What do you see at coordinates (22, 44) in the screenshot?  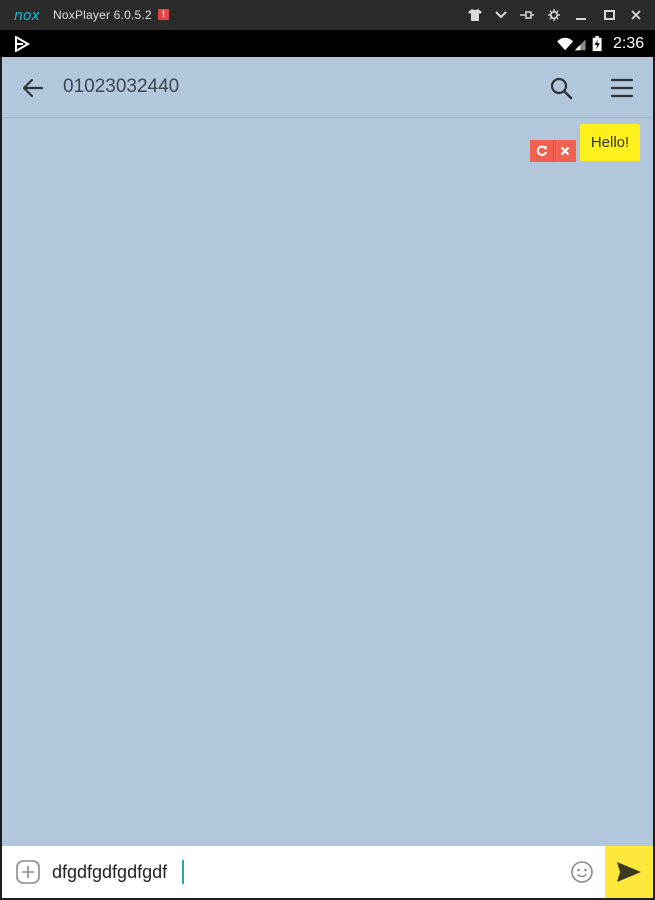 I see `app-notification-icon` at bounding box center [22, 44].